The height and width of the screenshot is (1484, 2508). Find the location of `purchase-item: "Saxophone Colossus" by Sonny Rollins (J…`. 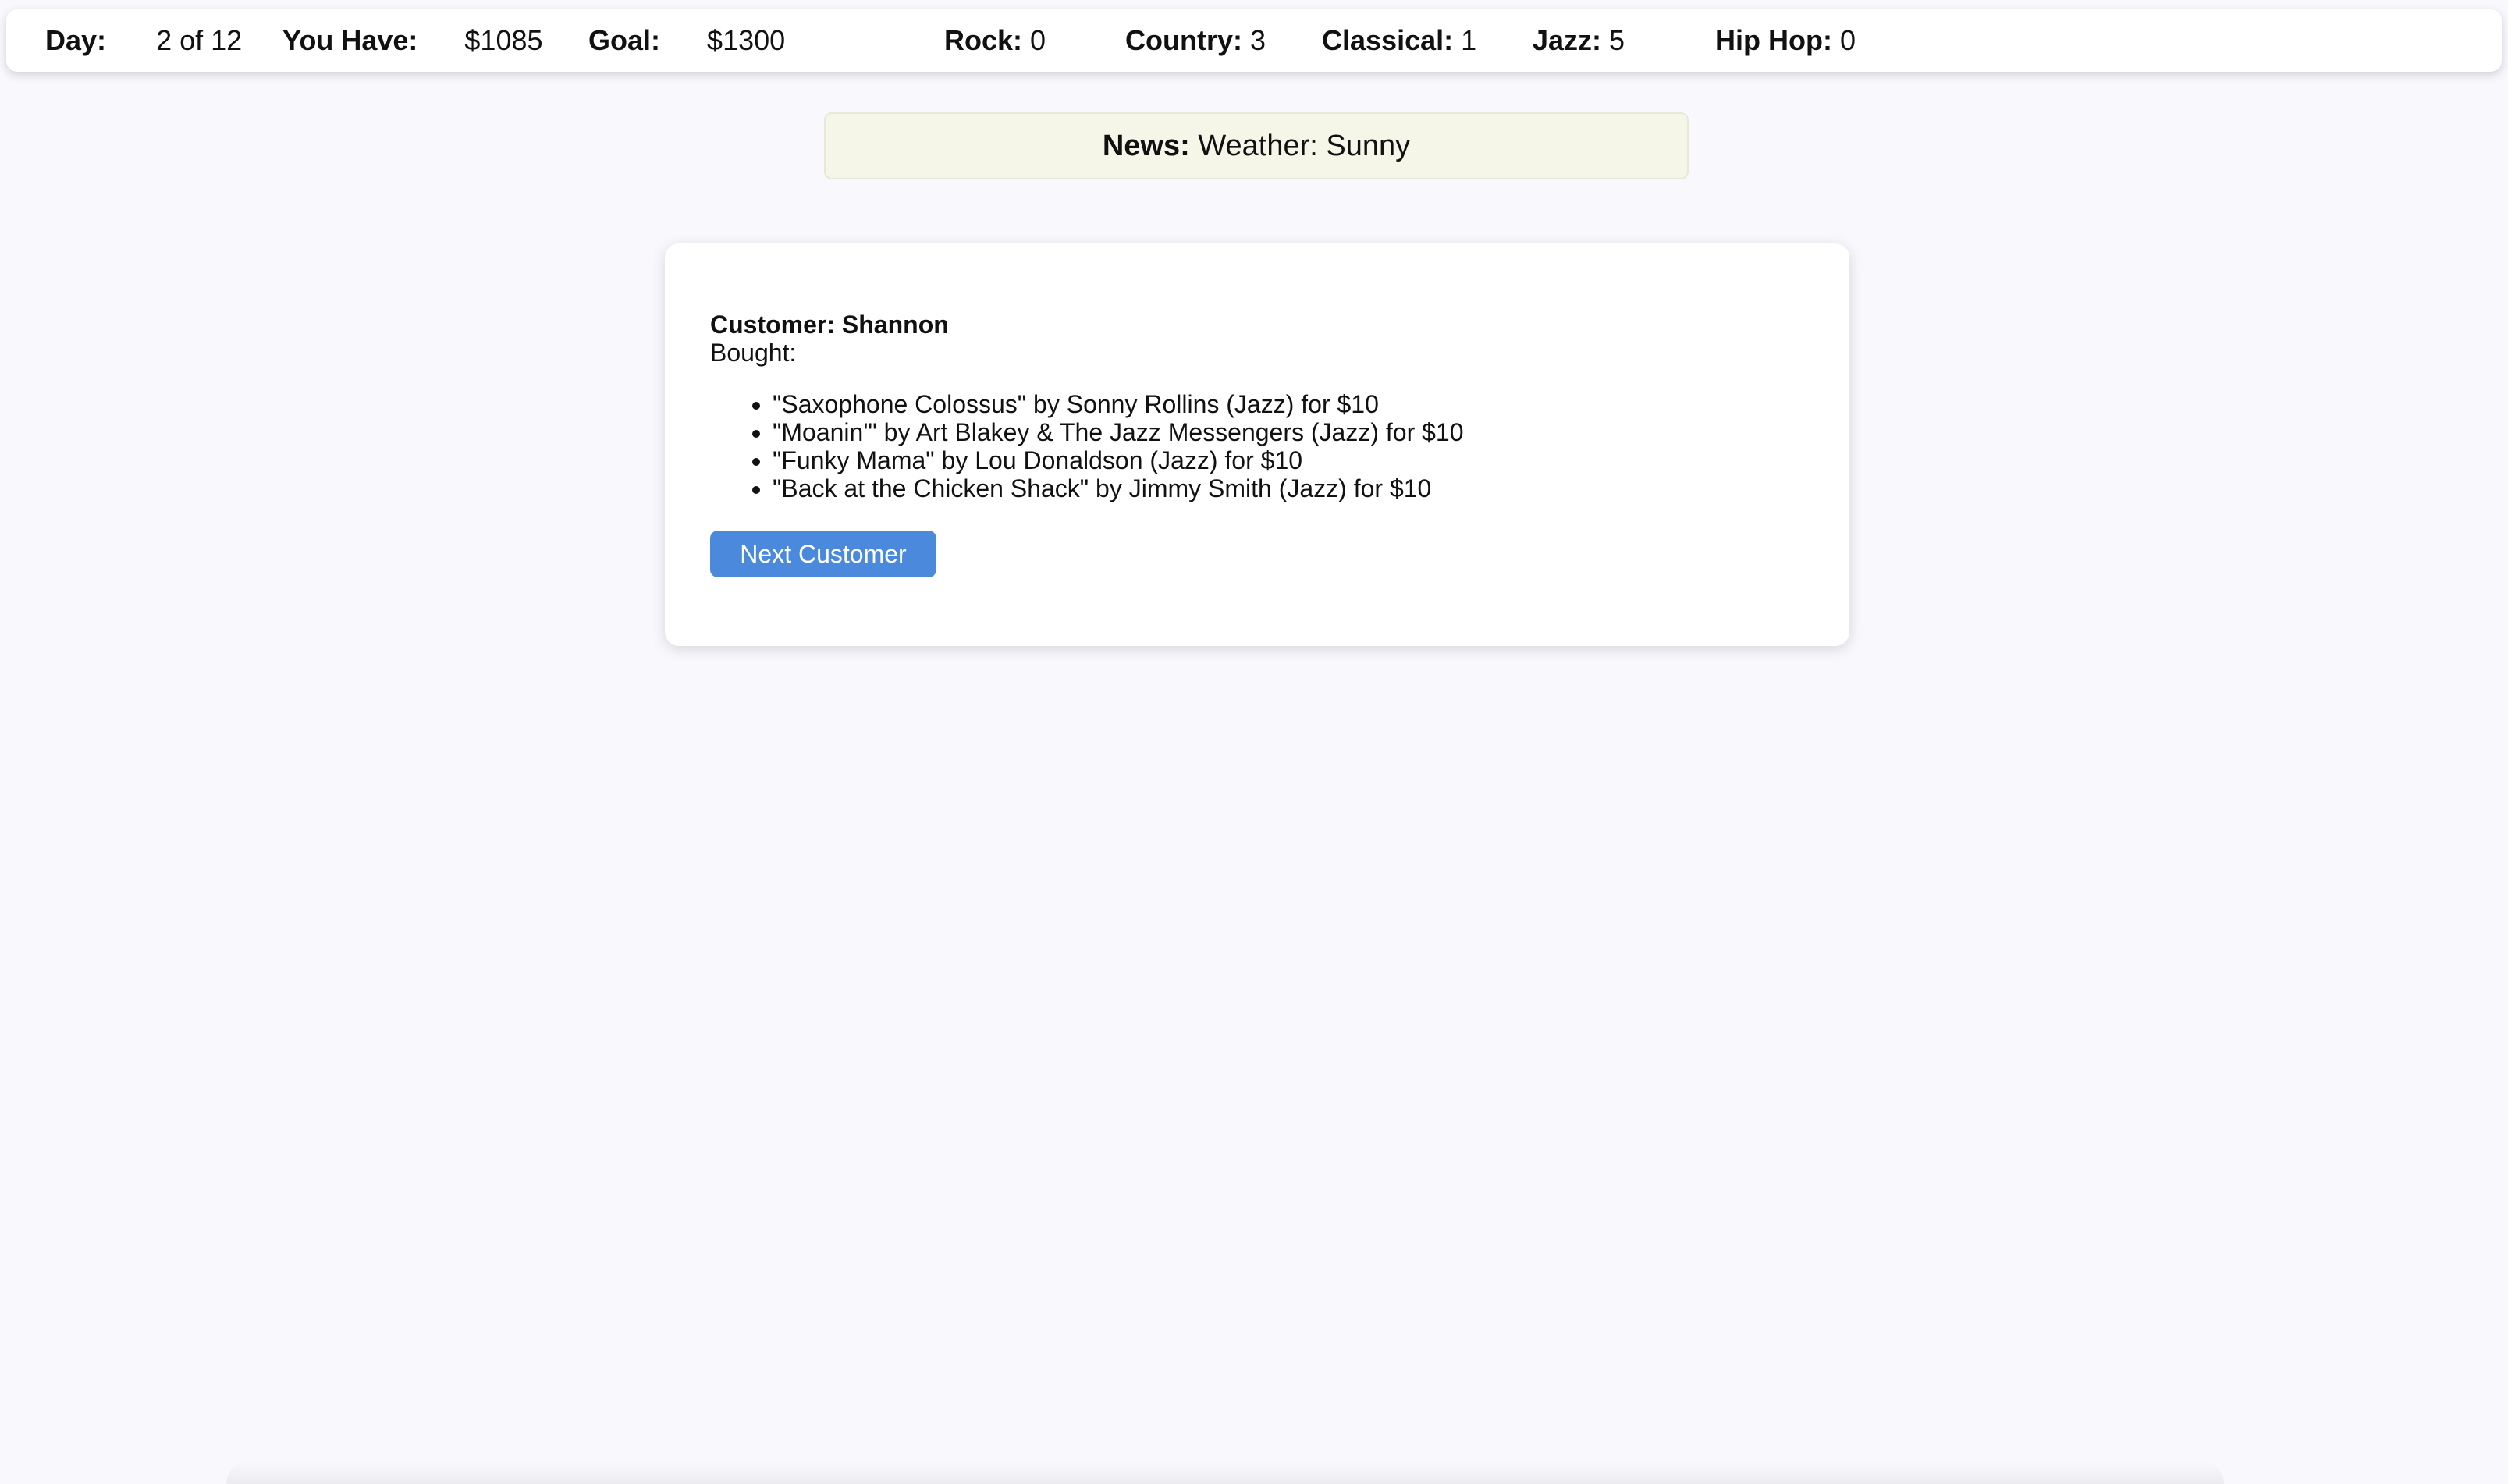

purchase-item: "Saxophone Colossus" by Sonny Rollins (J… is located at coordinates (1118, 404).